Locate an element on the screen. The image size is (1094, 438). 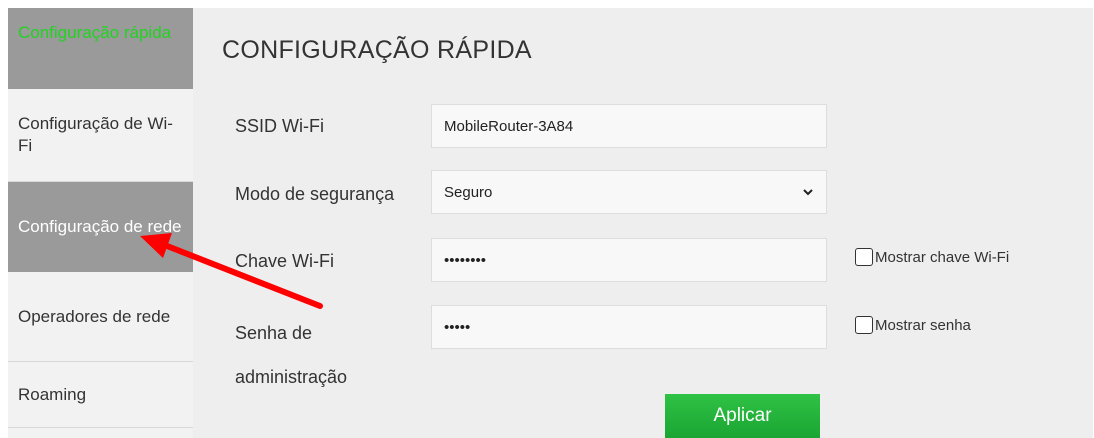
sidebar-item-label: Configuração de rede is located at coordinates (100, 226).